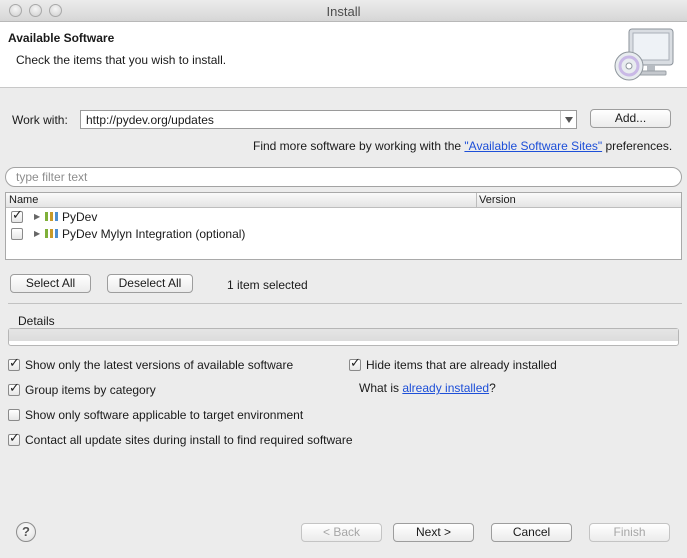  I want to click on target-environment-checkbox, so click(14, 415).